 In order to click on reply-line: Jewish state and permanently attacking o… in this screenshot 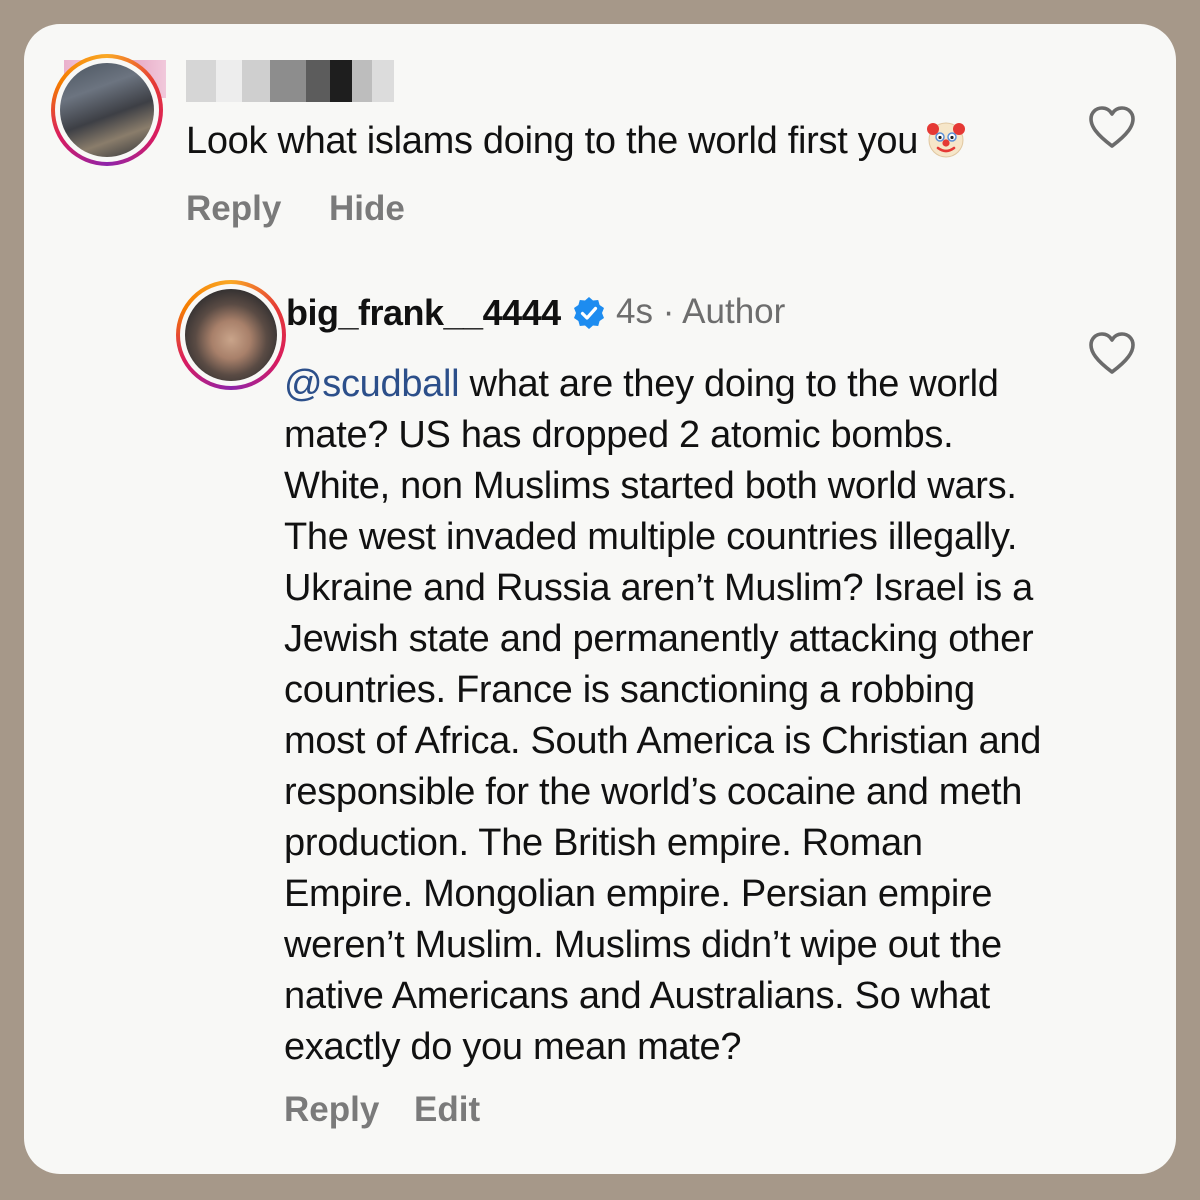, I will do `click(659, 639)`.